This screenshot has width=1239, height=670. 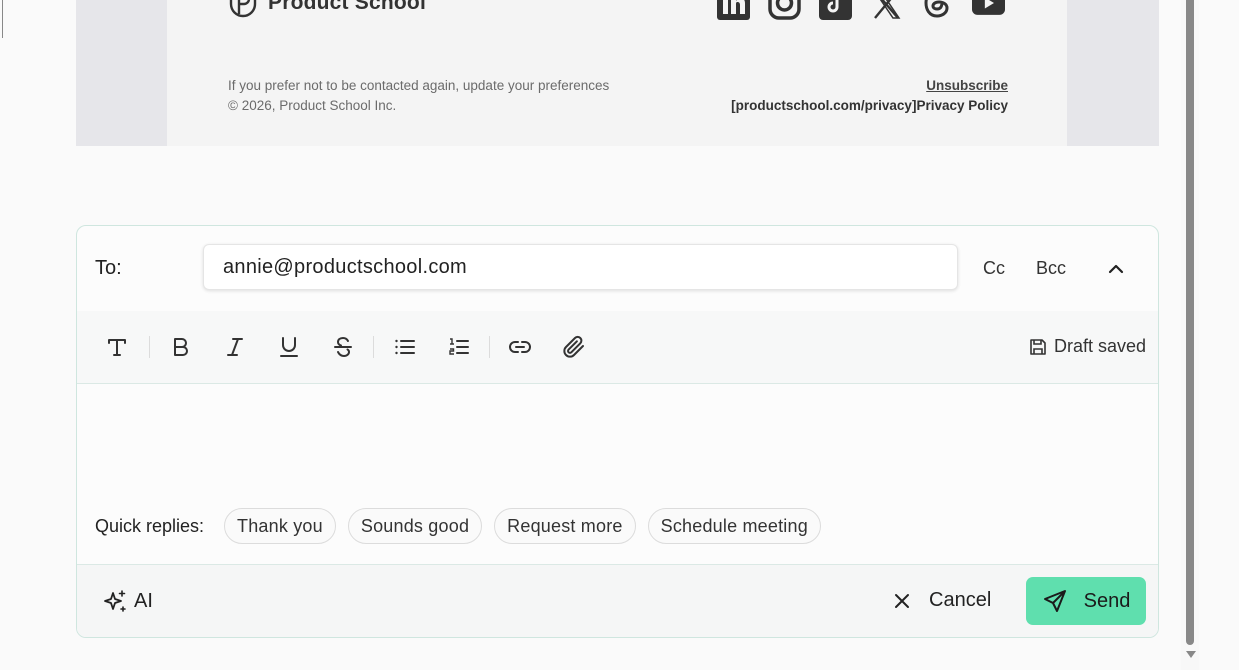 I want to click on send-button: Send, so click(x=1086, y=601).